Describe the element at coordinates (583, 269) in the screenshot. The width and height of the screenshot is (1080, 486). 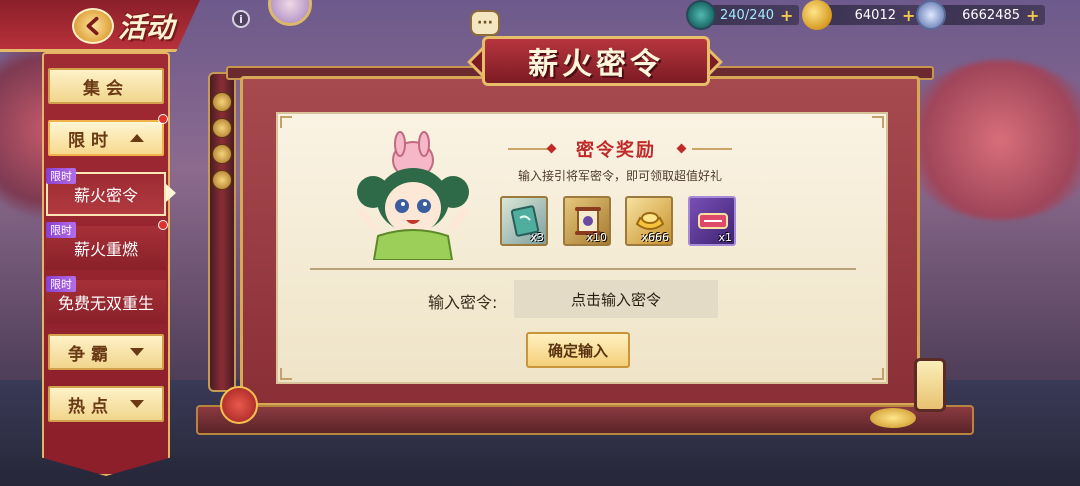
I see `divider` at that location.